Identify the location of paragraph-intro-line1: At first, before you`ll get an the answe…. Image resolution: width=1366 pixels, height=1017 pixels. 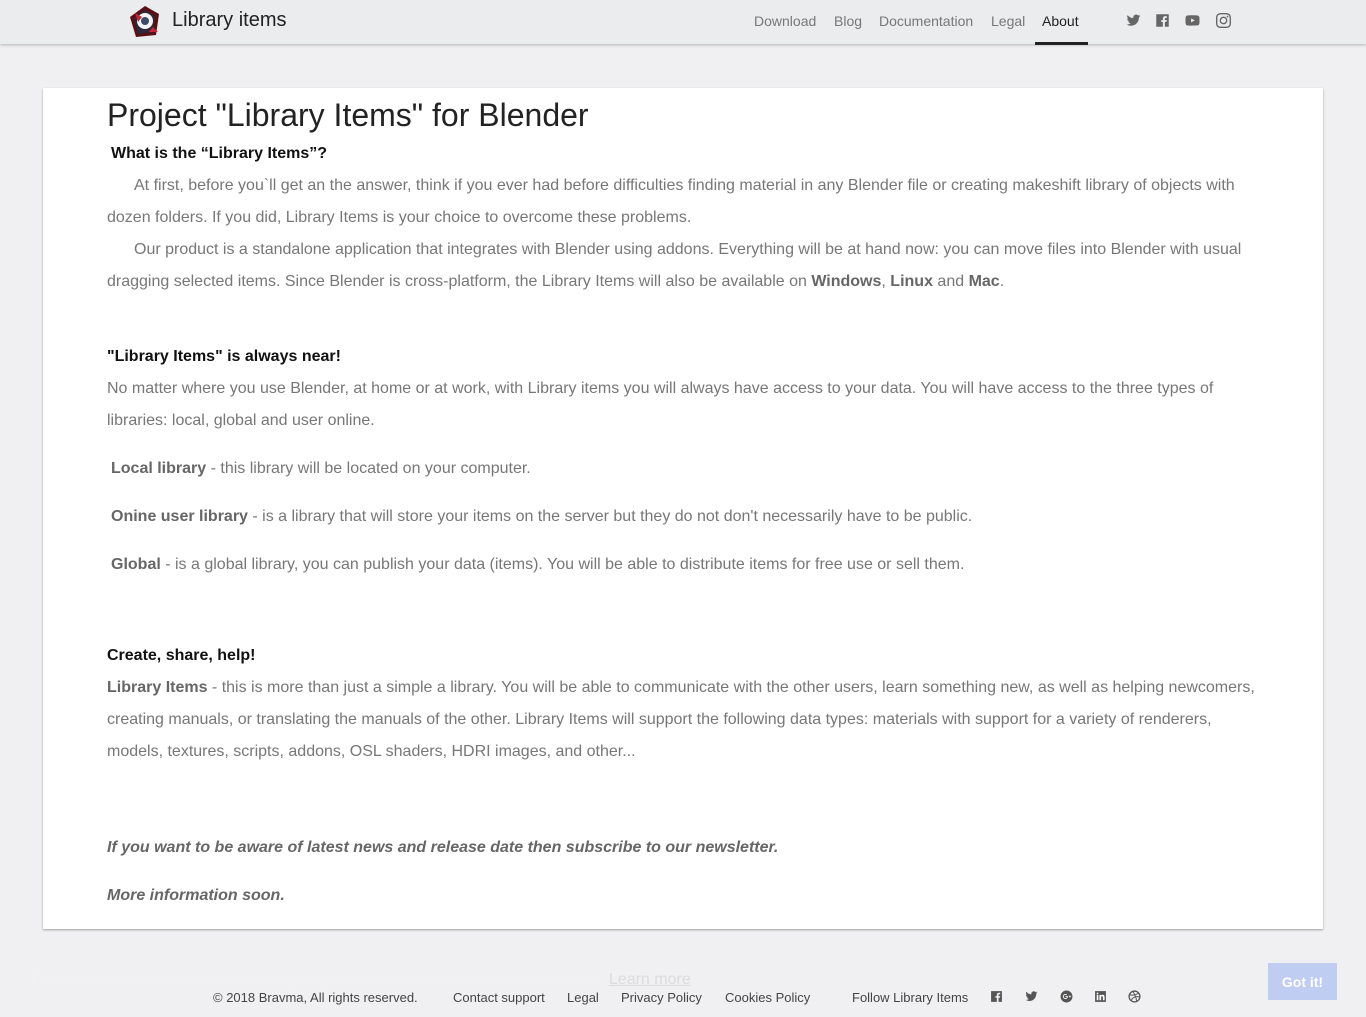
(684, 185).